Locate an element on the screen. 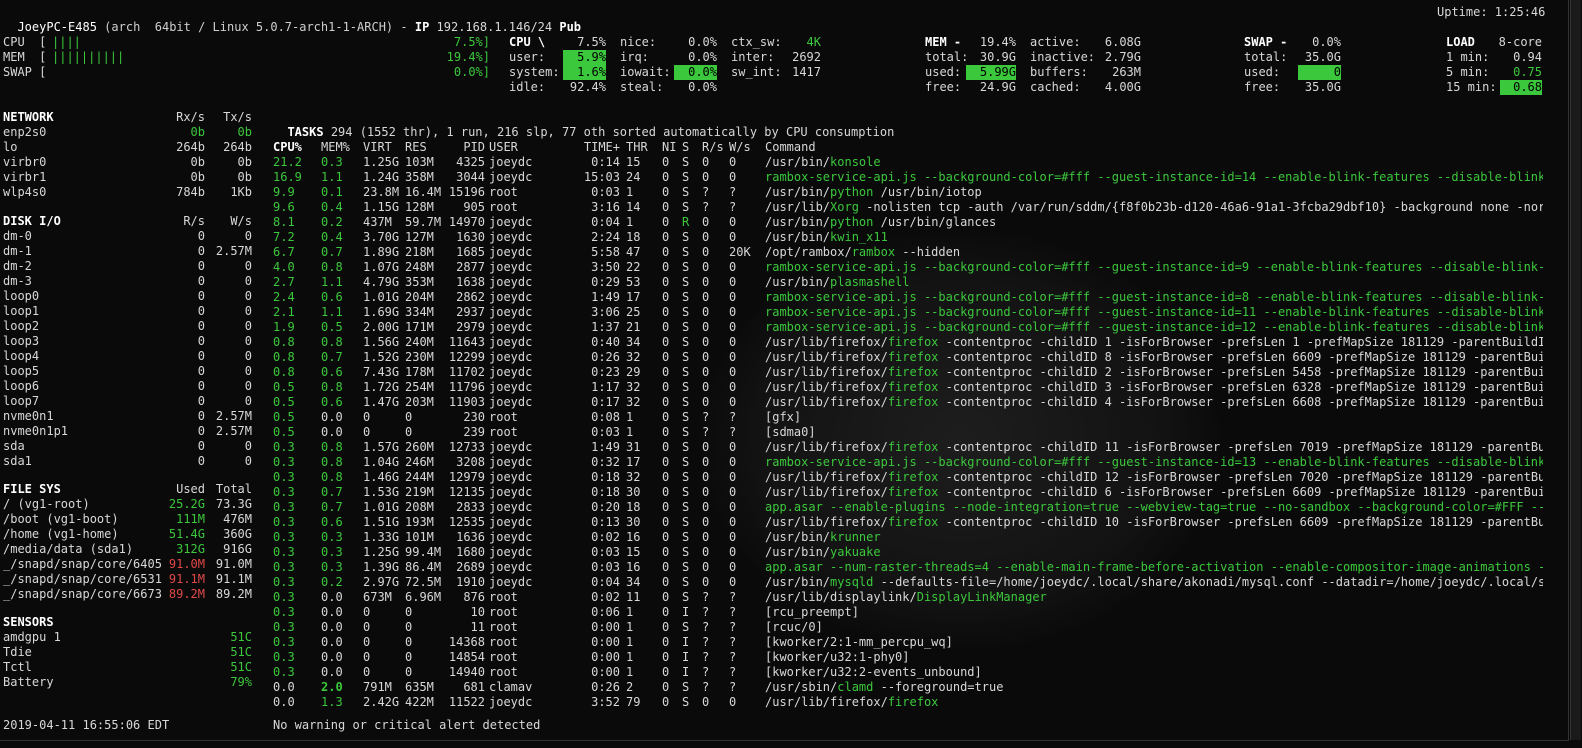 This screenshot has width=1582, height=748. filesys-used-header: Used is located at coordinates (190, 489).